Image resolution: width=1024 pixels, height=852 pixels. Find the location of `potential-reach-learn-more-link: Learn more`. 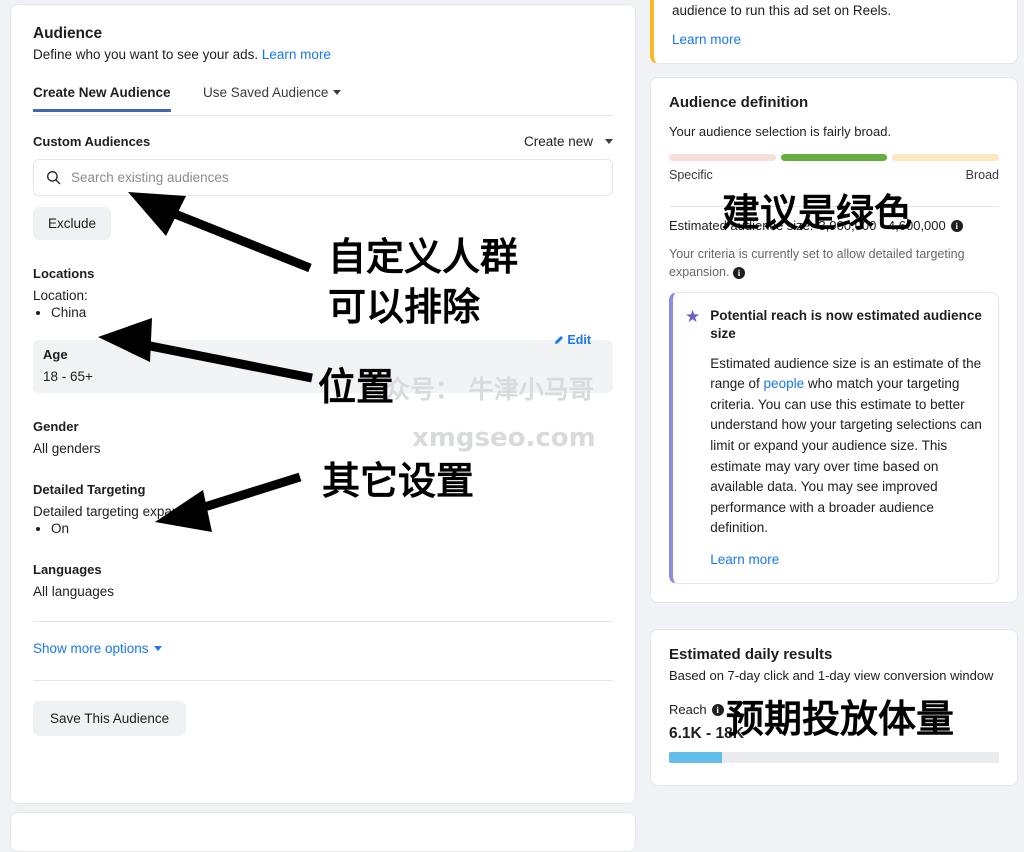

potential-reach-learn-more-link: Learn more is located at coordinates (744, 559).